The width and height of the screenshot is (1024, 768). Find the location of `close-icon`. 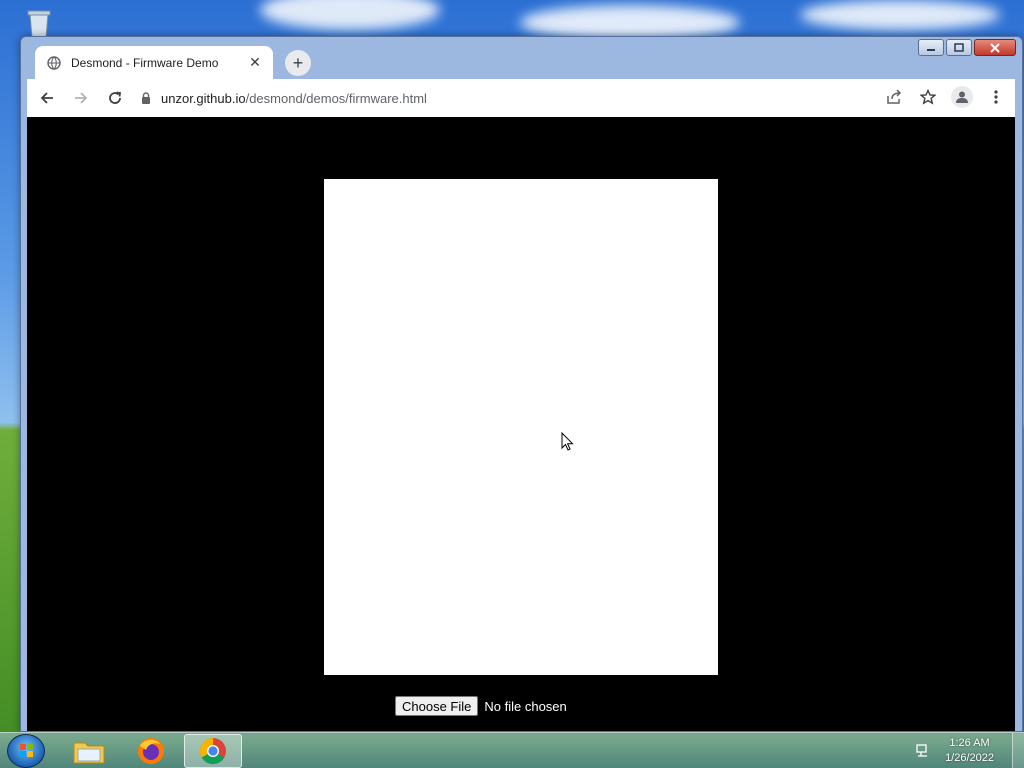

close-icon is located at coordinates (995, 47).